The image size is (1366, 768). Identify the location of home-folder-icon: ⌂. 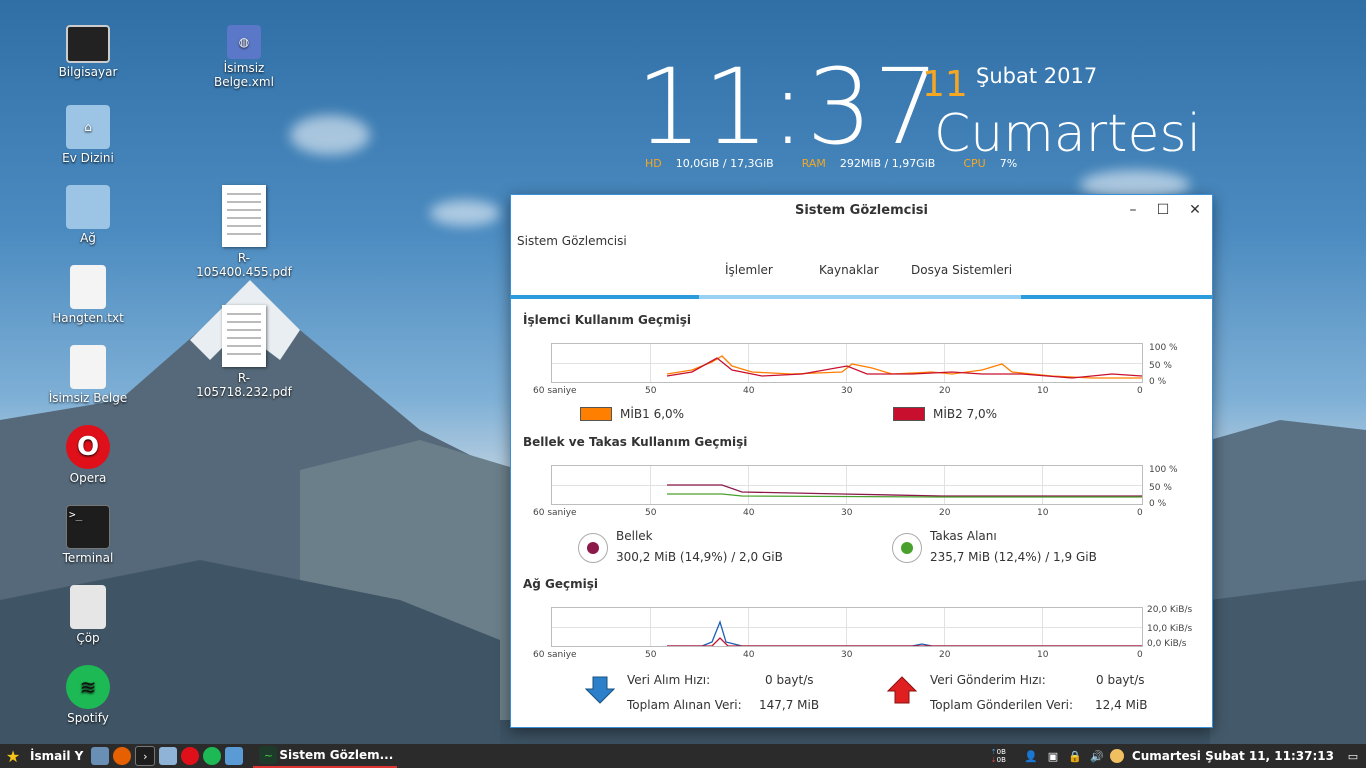
(88, 127).